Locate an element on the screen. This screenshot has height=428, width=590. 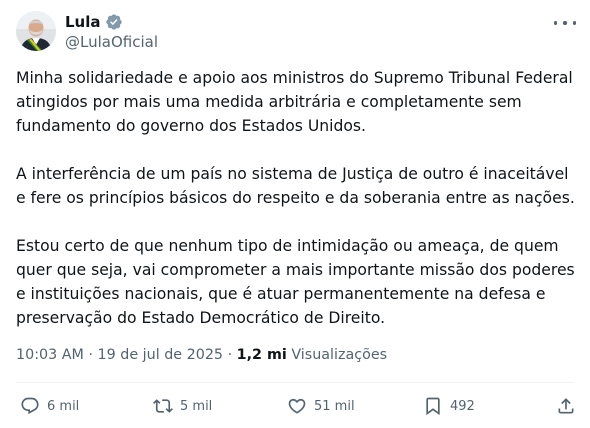
action-bar: 6 mil 5 mil 51 mil 492 is located at coordinates (295, 409).